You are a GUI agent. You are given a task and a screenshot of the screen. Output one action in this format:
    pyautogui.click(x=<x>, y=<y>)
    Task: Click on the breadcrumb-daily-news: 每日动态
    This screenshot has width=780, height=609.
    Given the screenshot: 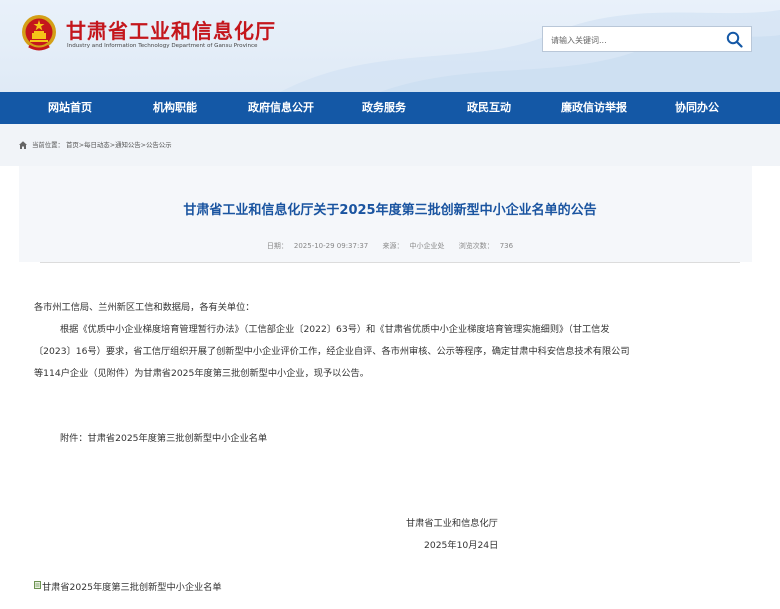 What is the action you would take?
    pyautogui.click(x=97, y=145)
    